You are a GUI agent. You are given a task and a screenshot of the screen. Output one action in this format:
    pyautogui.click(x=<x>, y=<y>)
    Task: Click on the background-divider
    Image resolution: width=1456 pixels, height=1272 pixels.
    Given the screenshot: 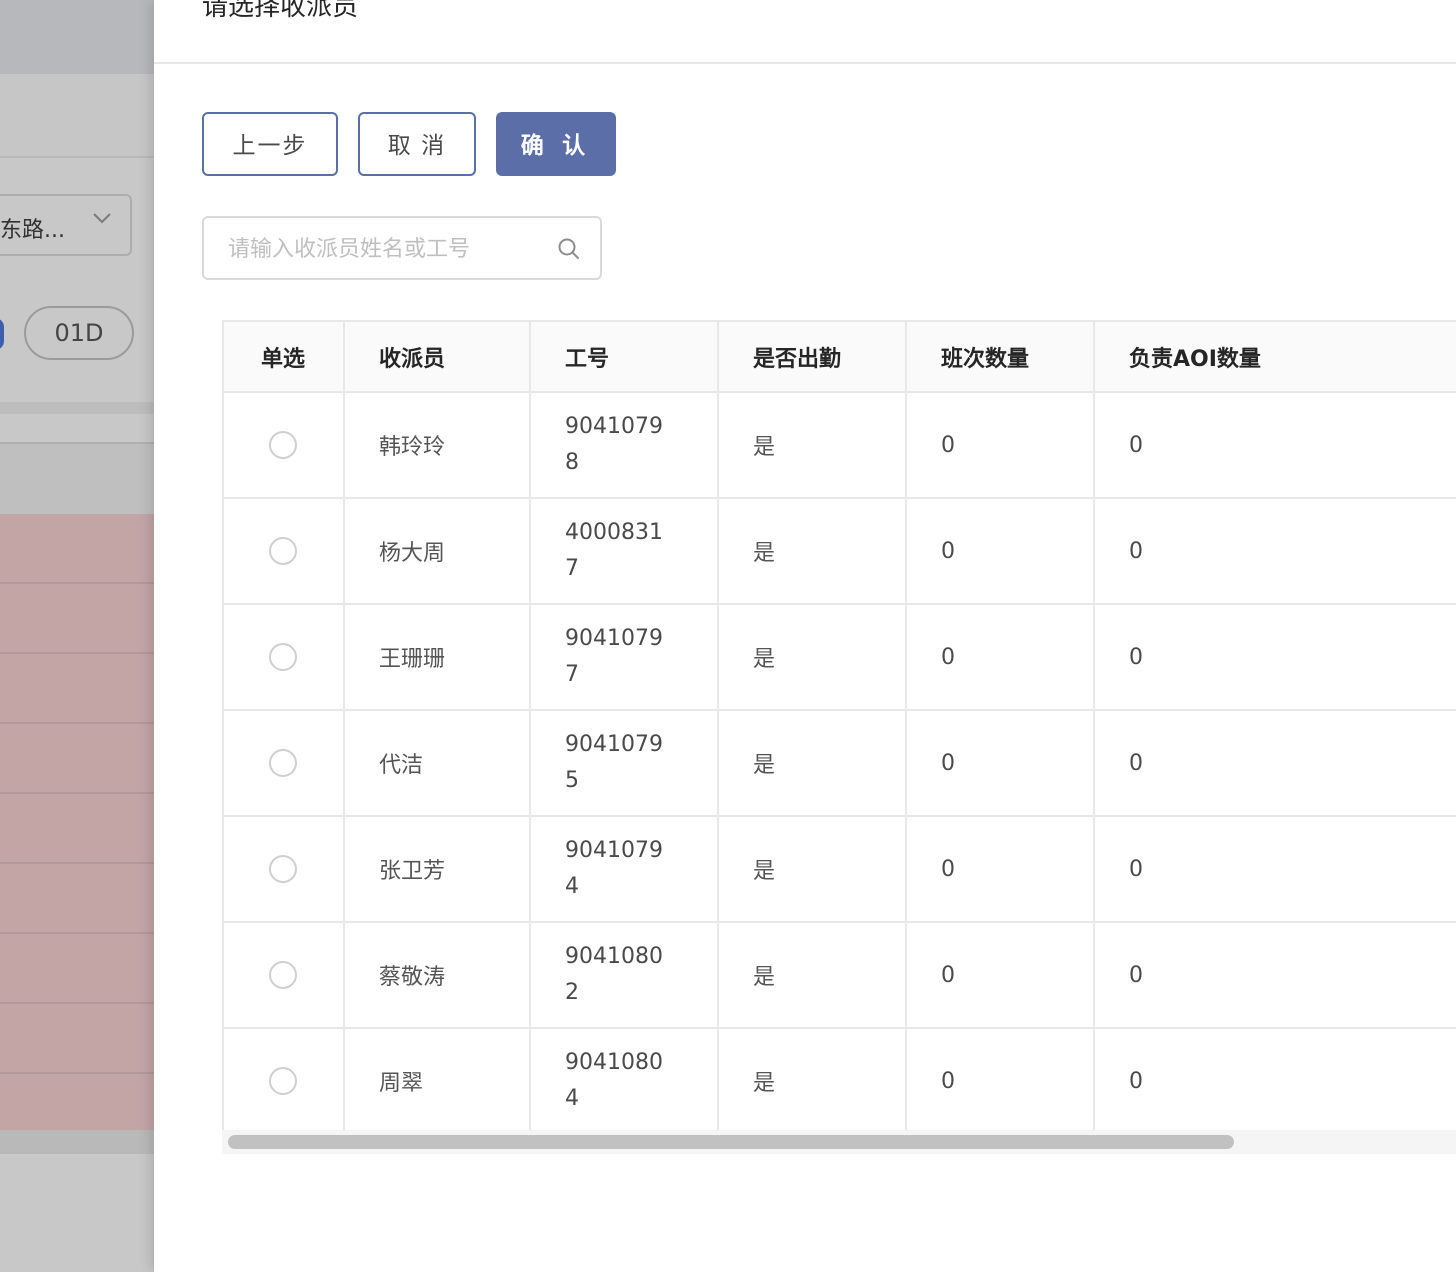 What is the action you would take?
    pyautogui.click(x=77, y=408)
    